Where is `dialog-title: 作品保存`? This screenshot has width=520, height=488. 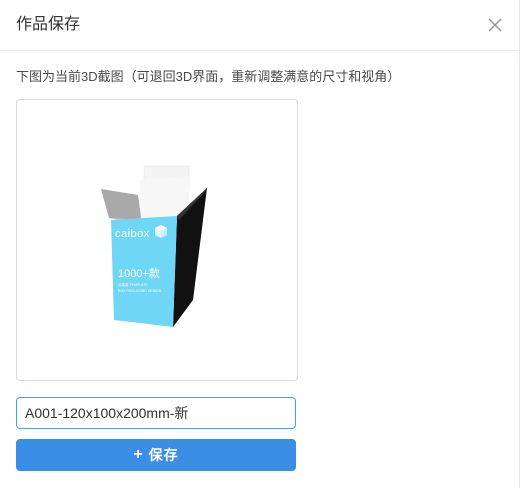 dialog-title: 作品保存 is located at coordinates (48, 24).